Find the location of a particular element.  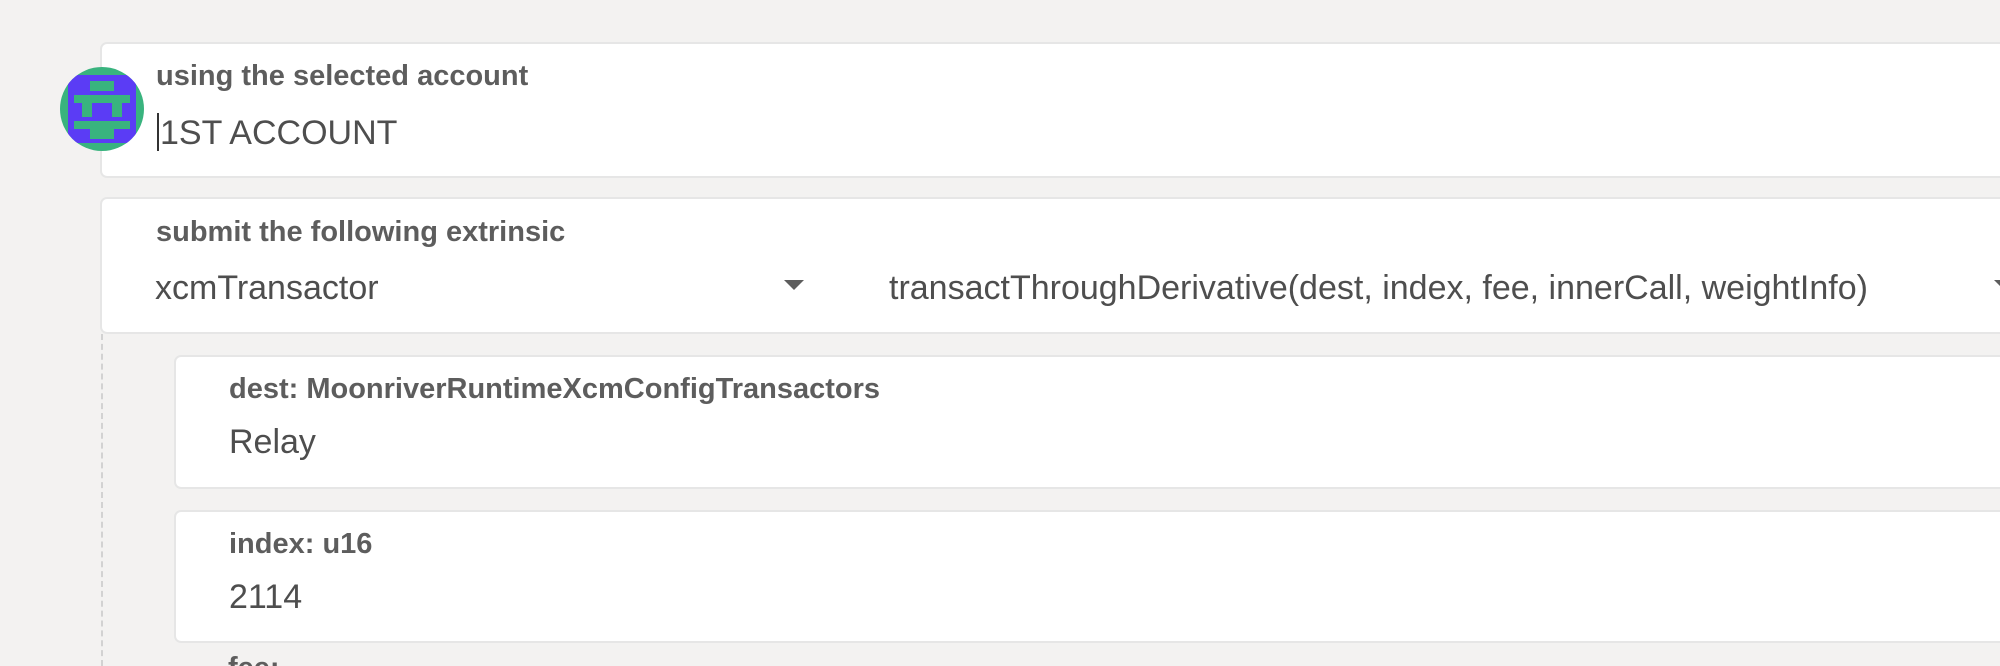

param-index-label: index: u16 is located at coordinates (301, 544).